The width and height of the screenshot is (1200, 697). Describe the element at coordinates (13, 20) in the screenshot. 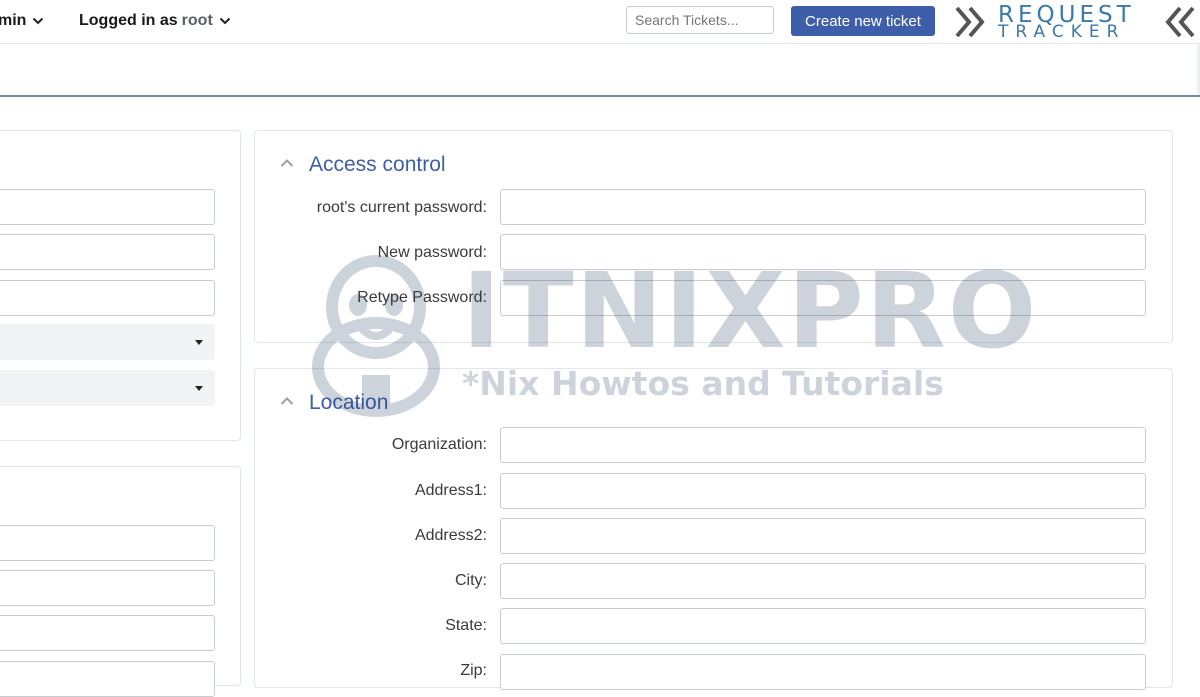

I see `admin-menu-label: min` at that location.